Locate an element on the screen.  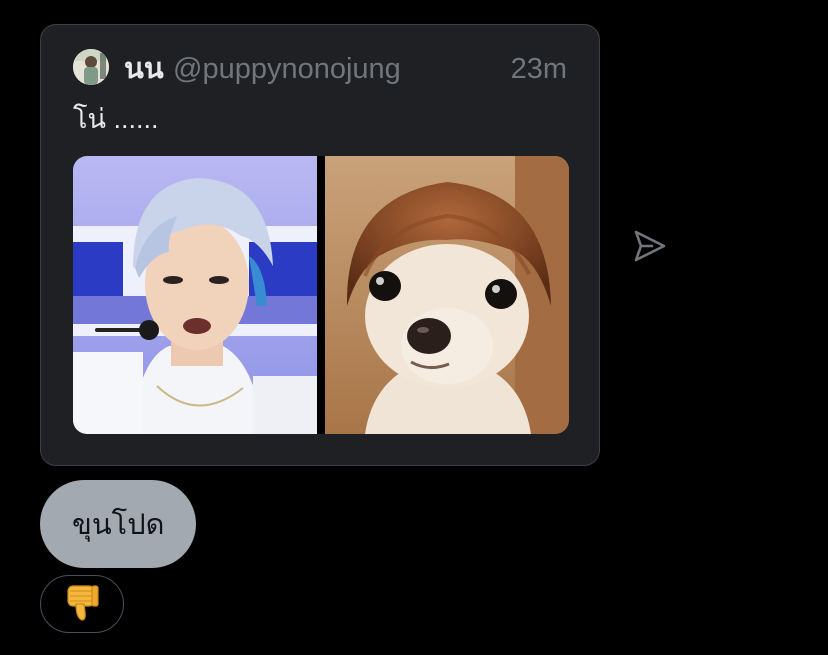
message-text: ขุนโปด is located at coordinates (118, 525).